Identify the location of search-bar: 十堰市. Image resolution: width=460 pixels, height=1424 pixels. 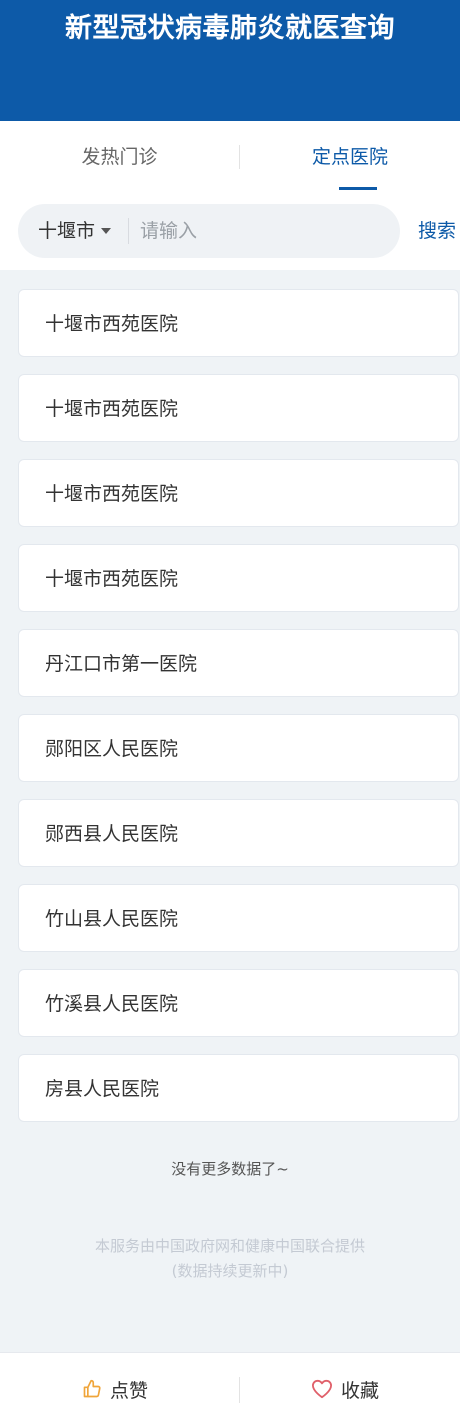
(209, 231).